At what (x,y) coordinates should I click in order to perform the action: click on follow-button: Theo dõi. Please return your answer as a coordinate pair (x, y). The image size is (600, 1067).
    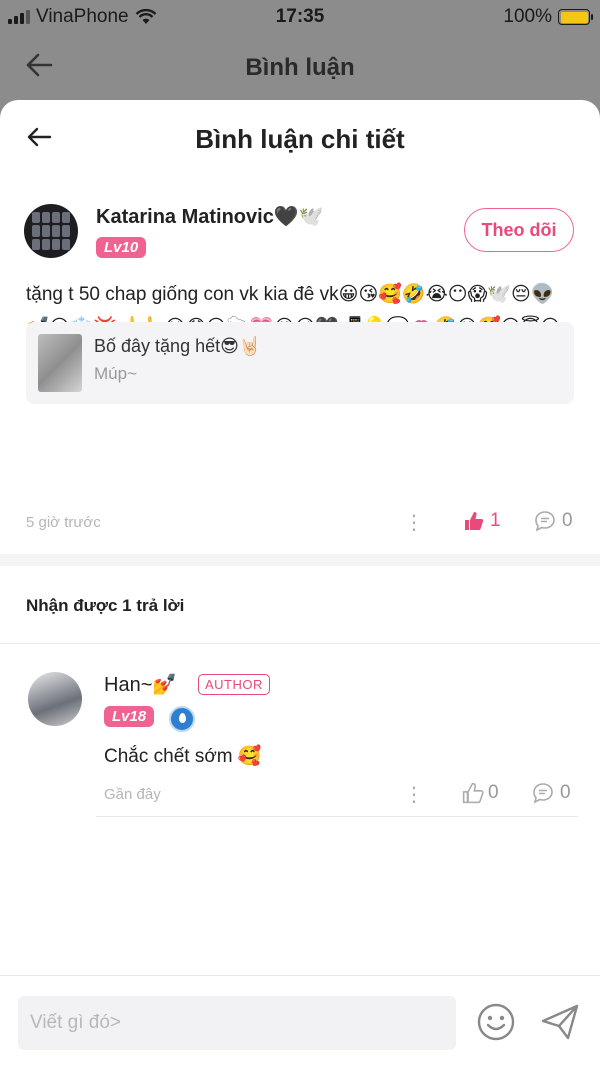
    Looking at the image, I should click on (519, 230).